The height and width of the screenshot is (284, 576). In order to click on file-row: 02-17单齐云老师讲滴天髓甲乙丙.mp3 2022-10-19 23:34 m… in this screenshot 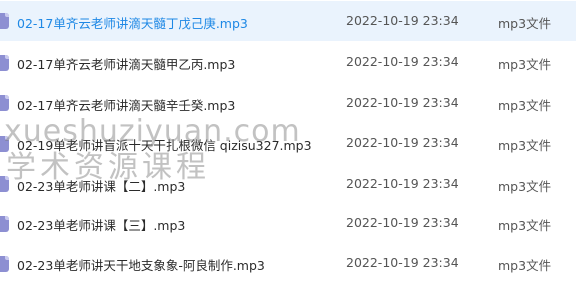, I will do `click(288, 61)`.